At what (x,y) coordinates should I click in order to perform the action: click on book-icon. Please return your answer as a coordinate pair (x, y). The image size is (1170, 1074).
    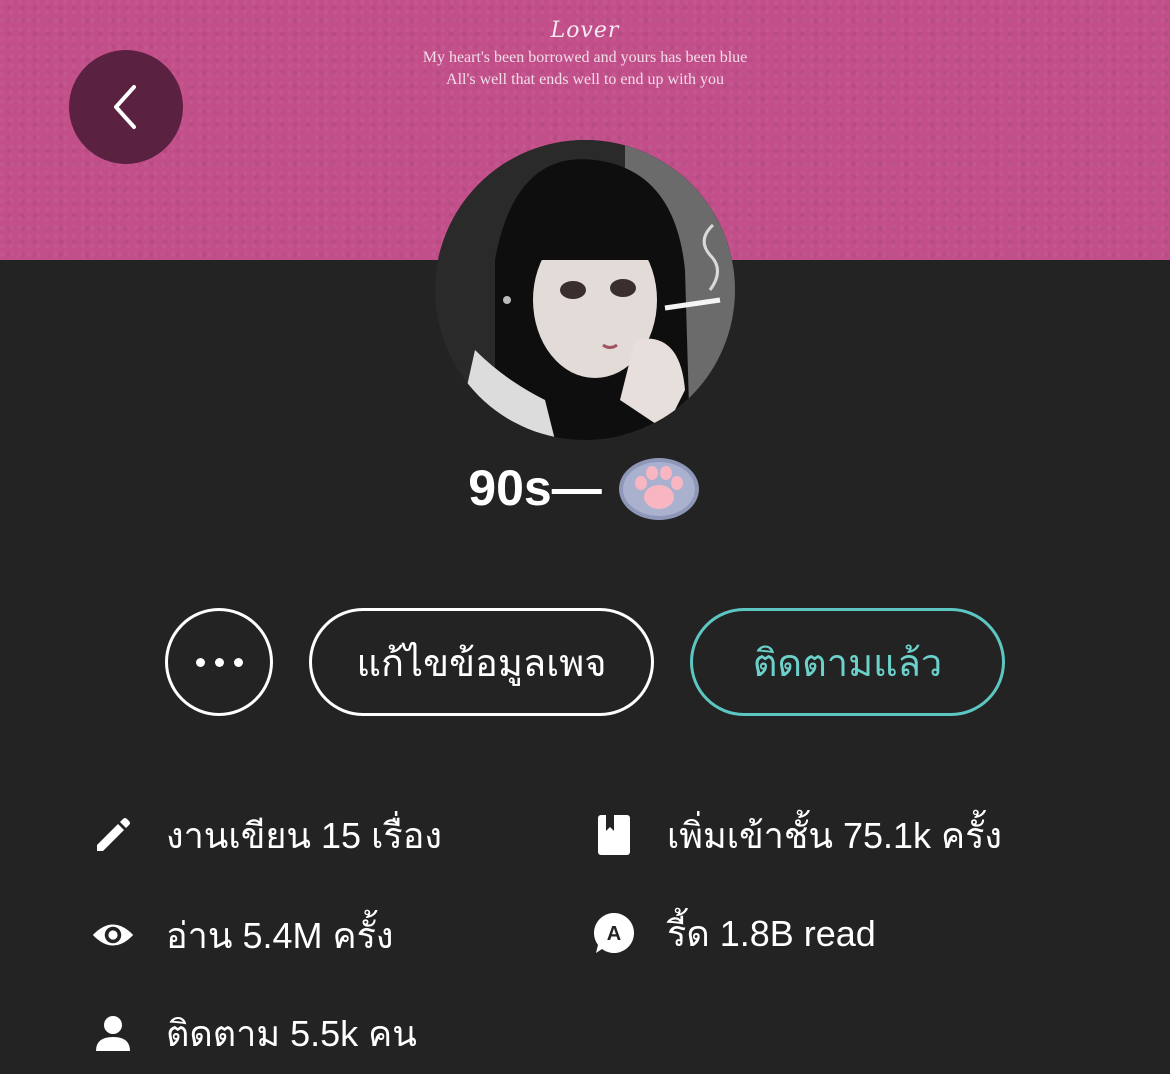
    Looking at the image, I should click on (614, 835).